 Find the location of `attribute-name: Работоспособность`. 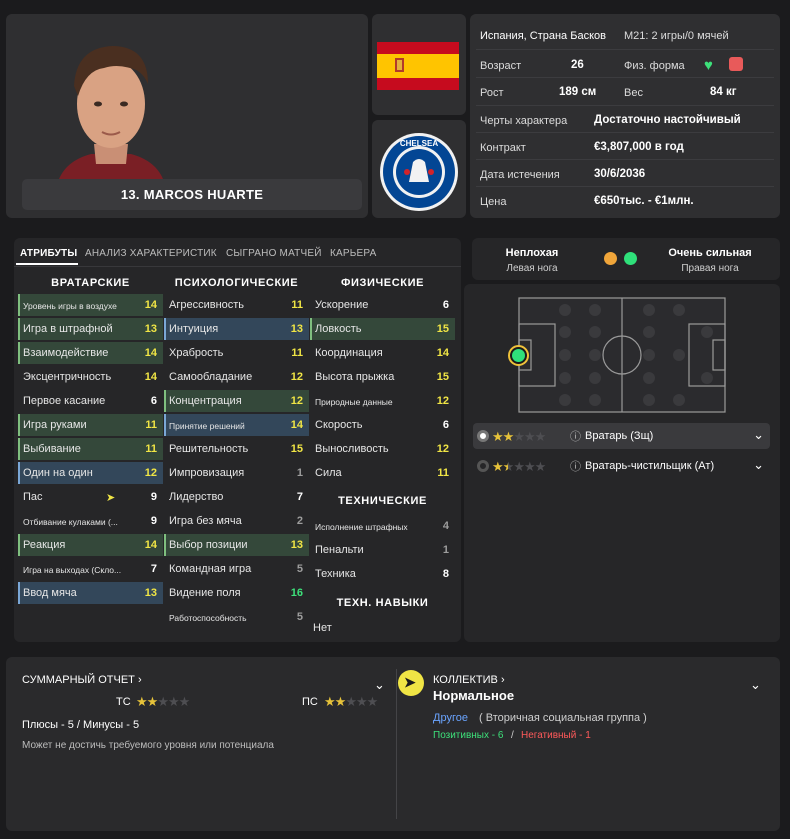

attribute-name: Работоспособность is located at coordinates (208, 618).